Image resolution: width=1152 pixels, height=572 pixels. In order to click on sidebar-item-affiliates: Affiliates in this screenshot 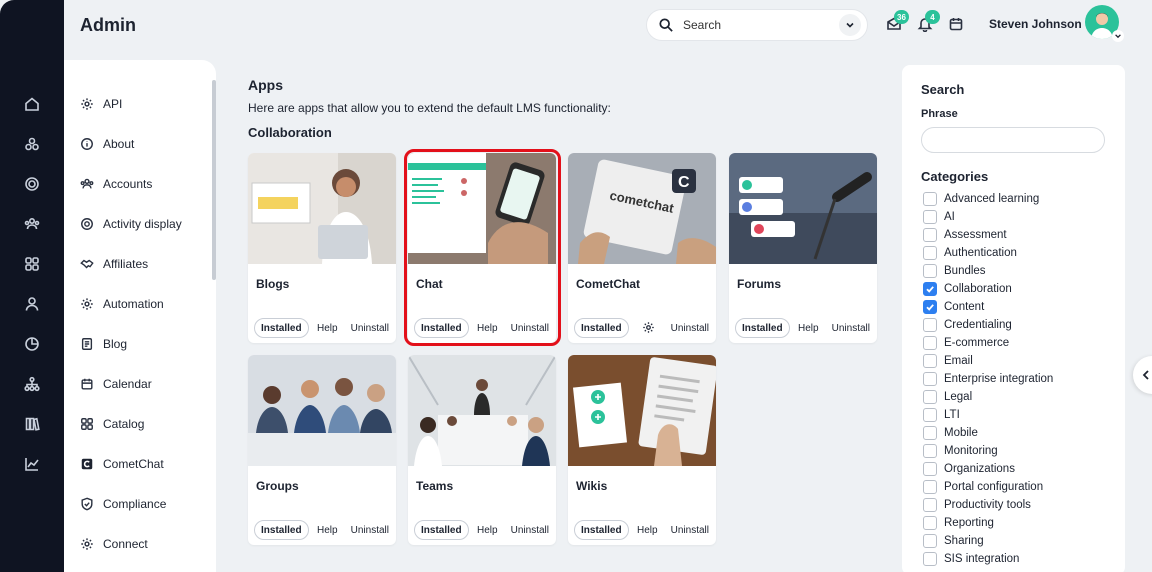, I will do `click(114, 264)`.